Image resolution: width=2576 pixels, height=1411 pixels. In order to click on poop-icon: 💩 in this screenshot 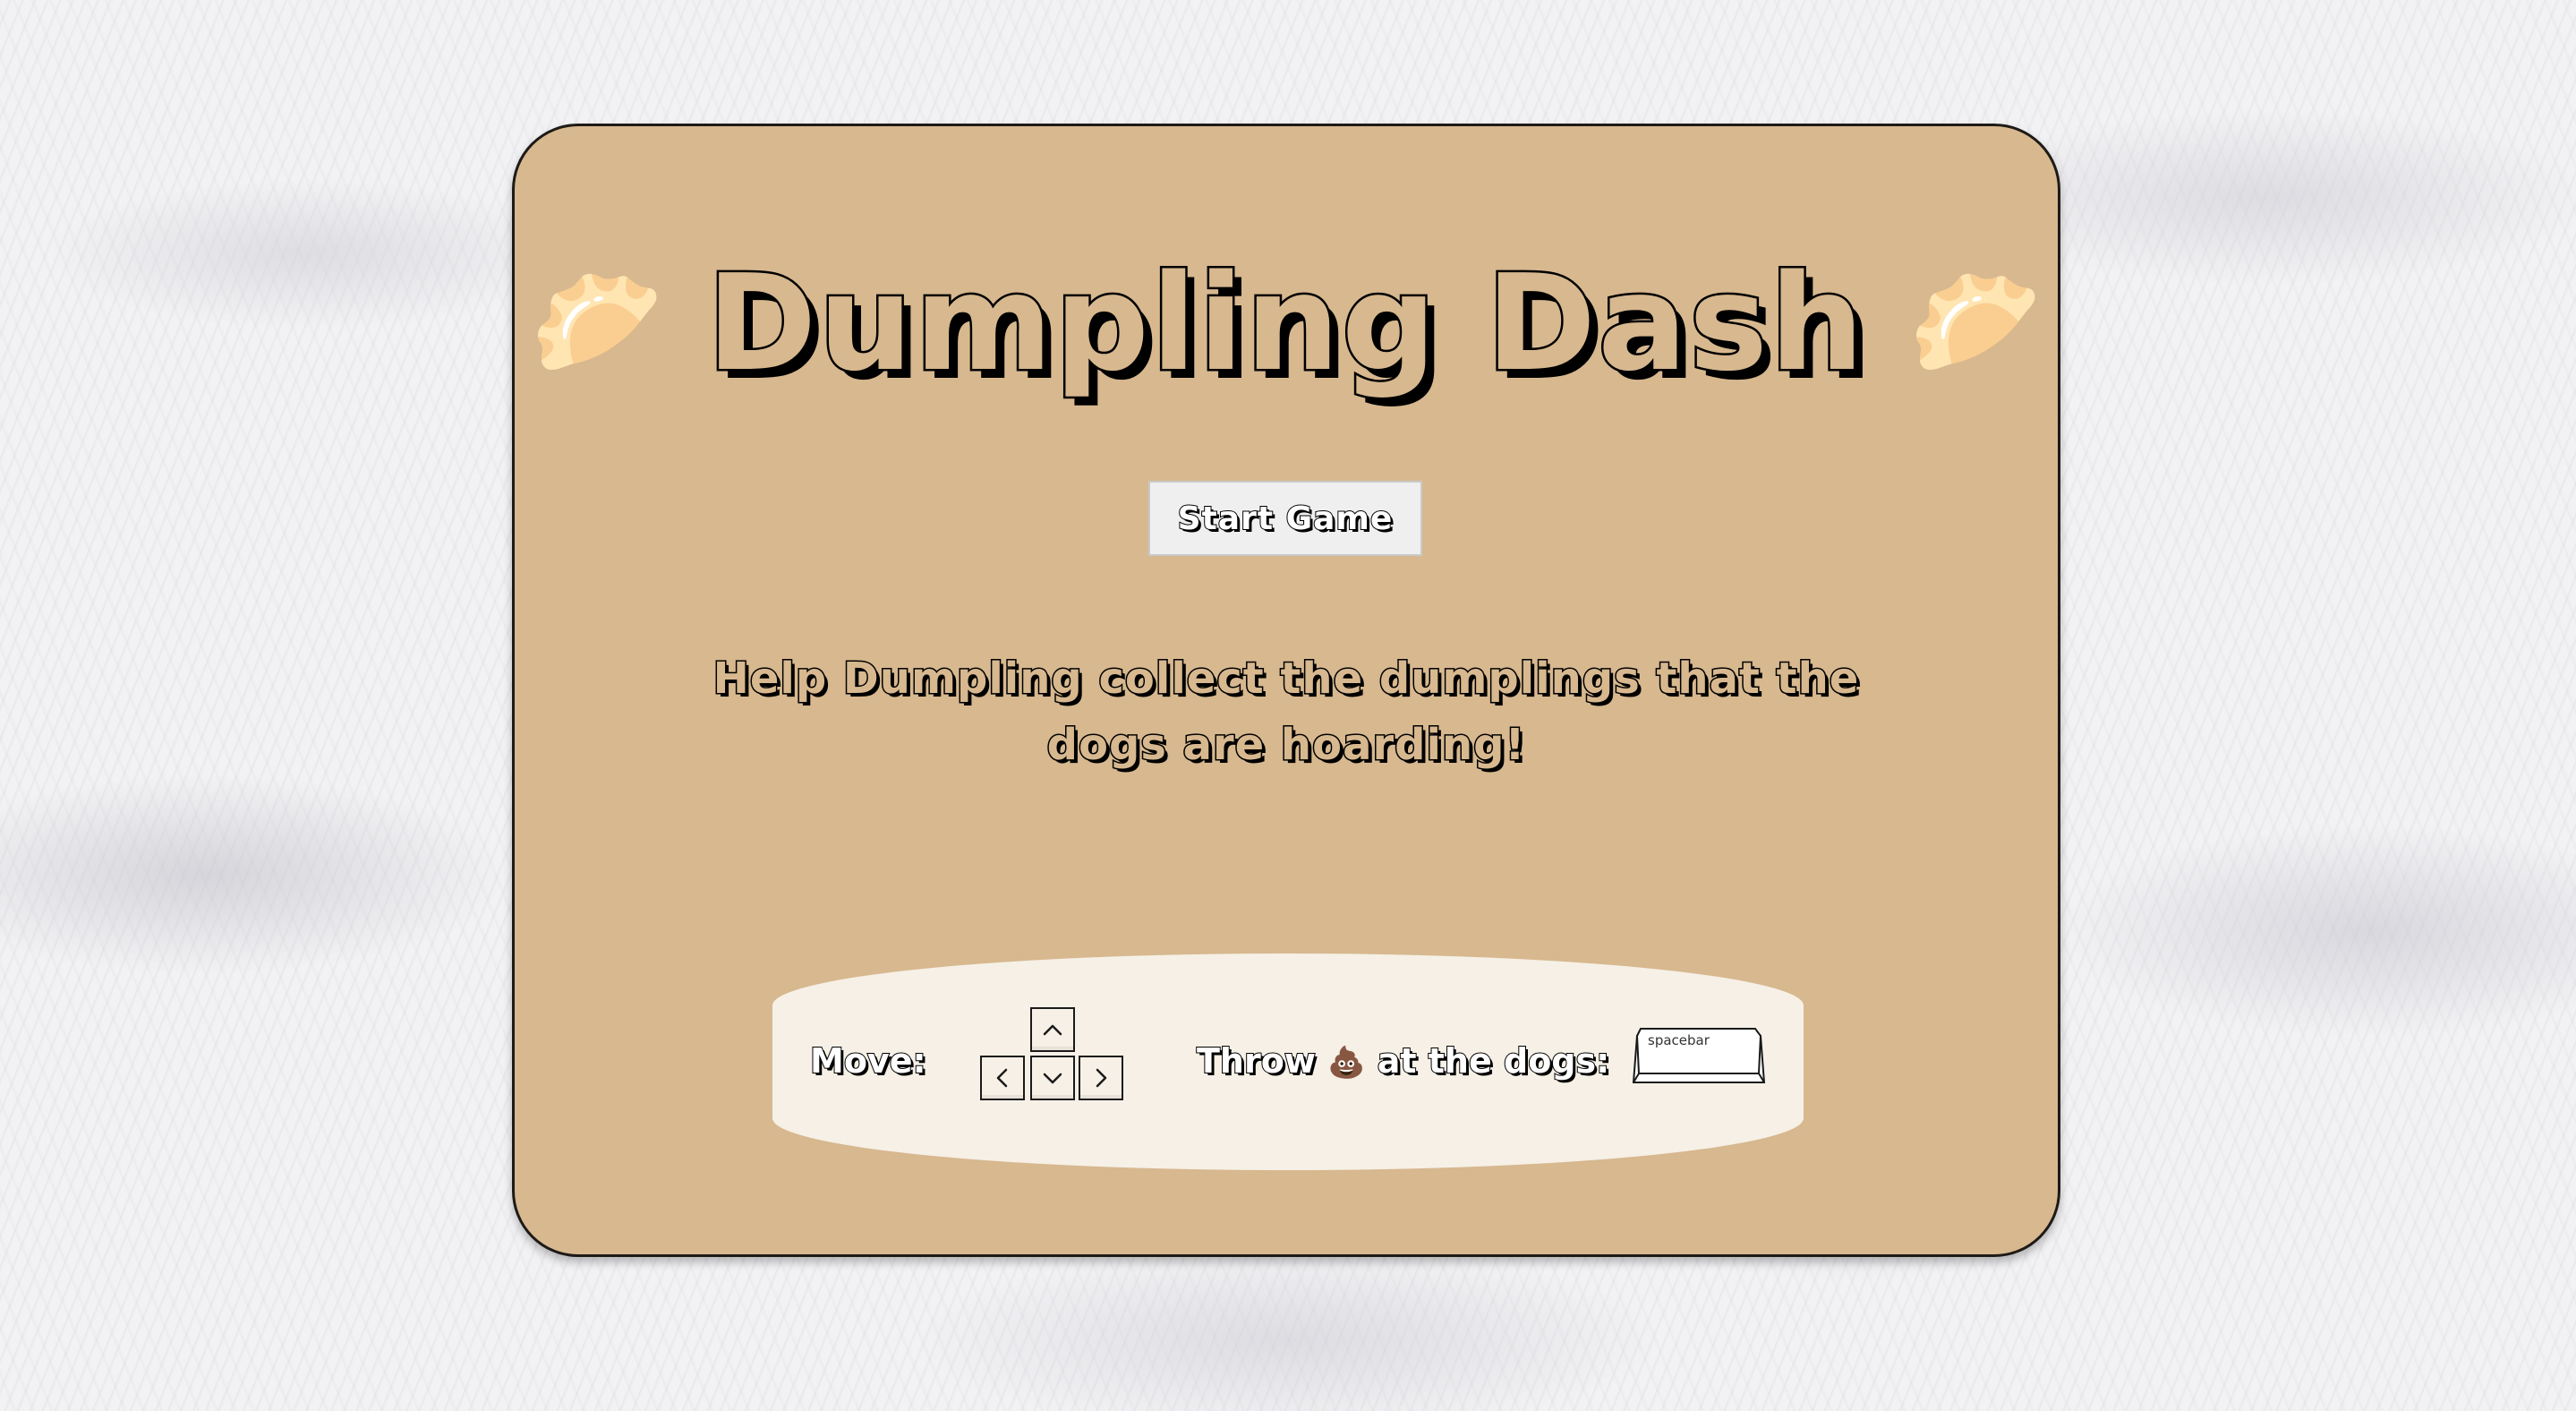, I will do `click(1346, 1063)`.